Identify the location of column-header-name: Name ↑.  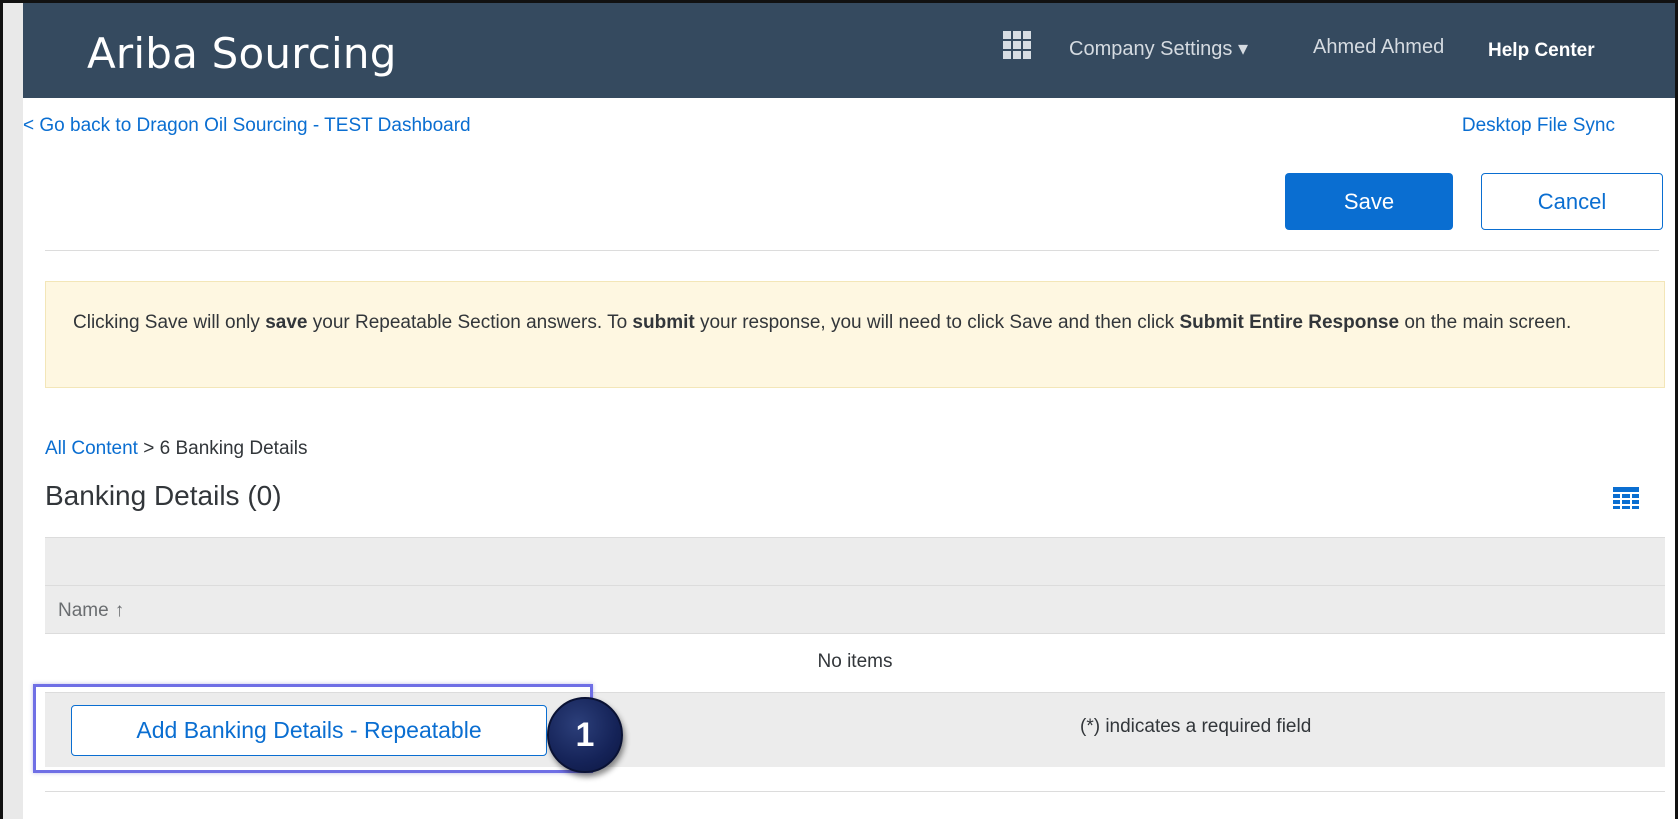
(91, 611).